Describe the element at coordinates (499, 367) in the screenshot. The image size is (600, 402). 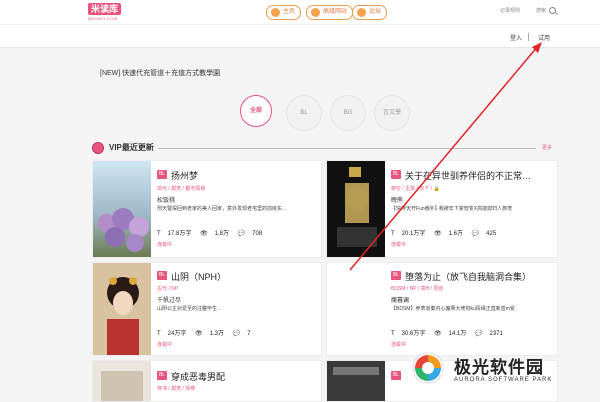
I see `watermark-title: 极光软件园` at that location.